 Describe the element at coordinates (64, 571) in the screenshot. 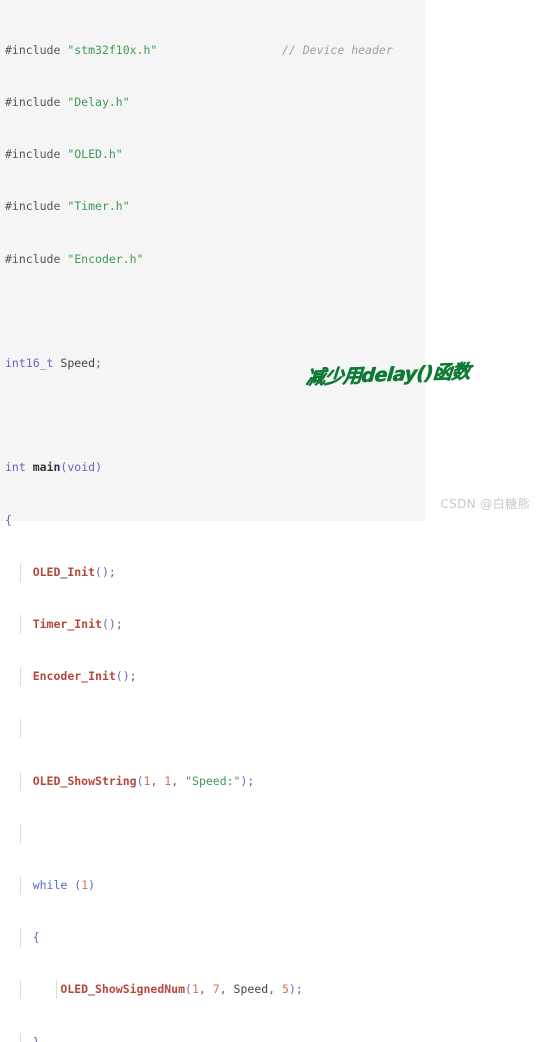

I see `token-call-oled-init: OLED_Init` at that location.